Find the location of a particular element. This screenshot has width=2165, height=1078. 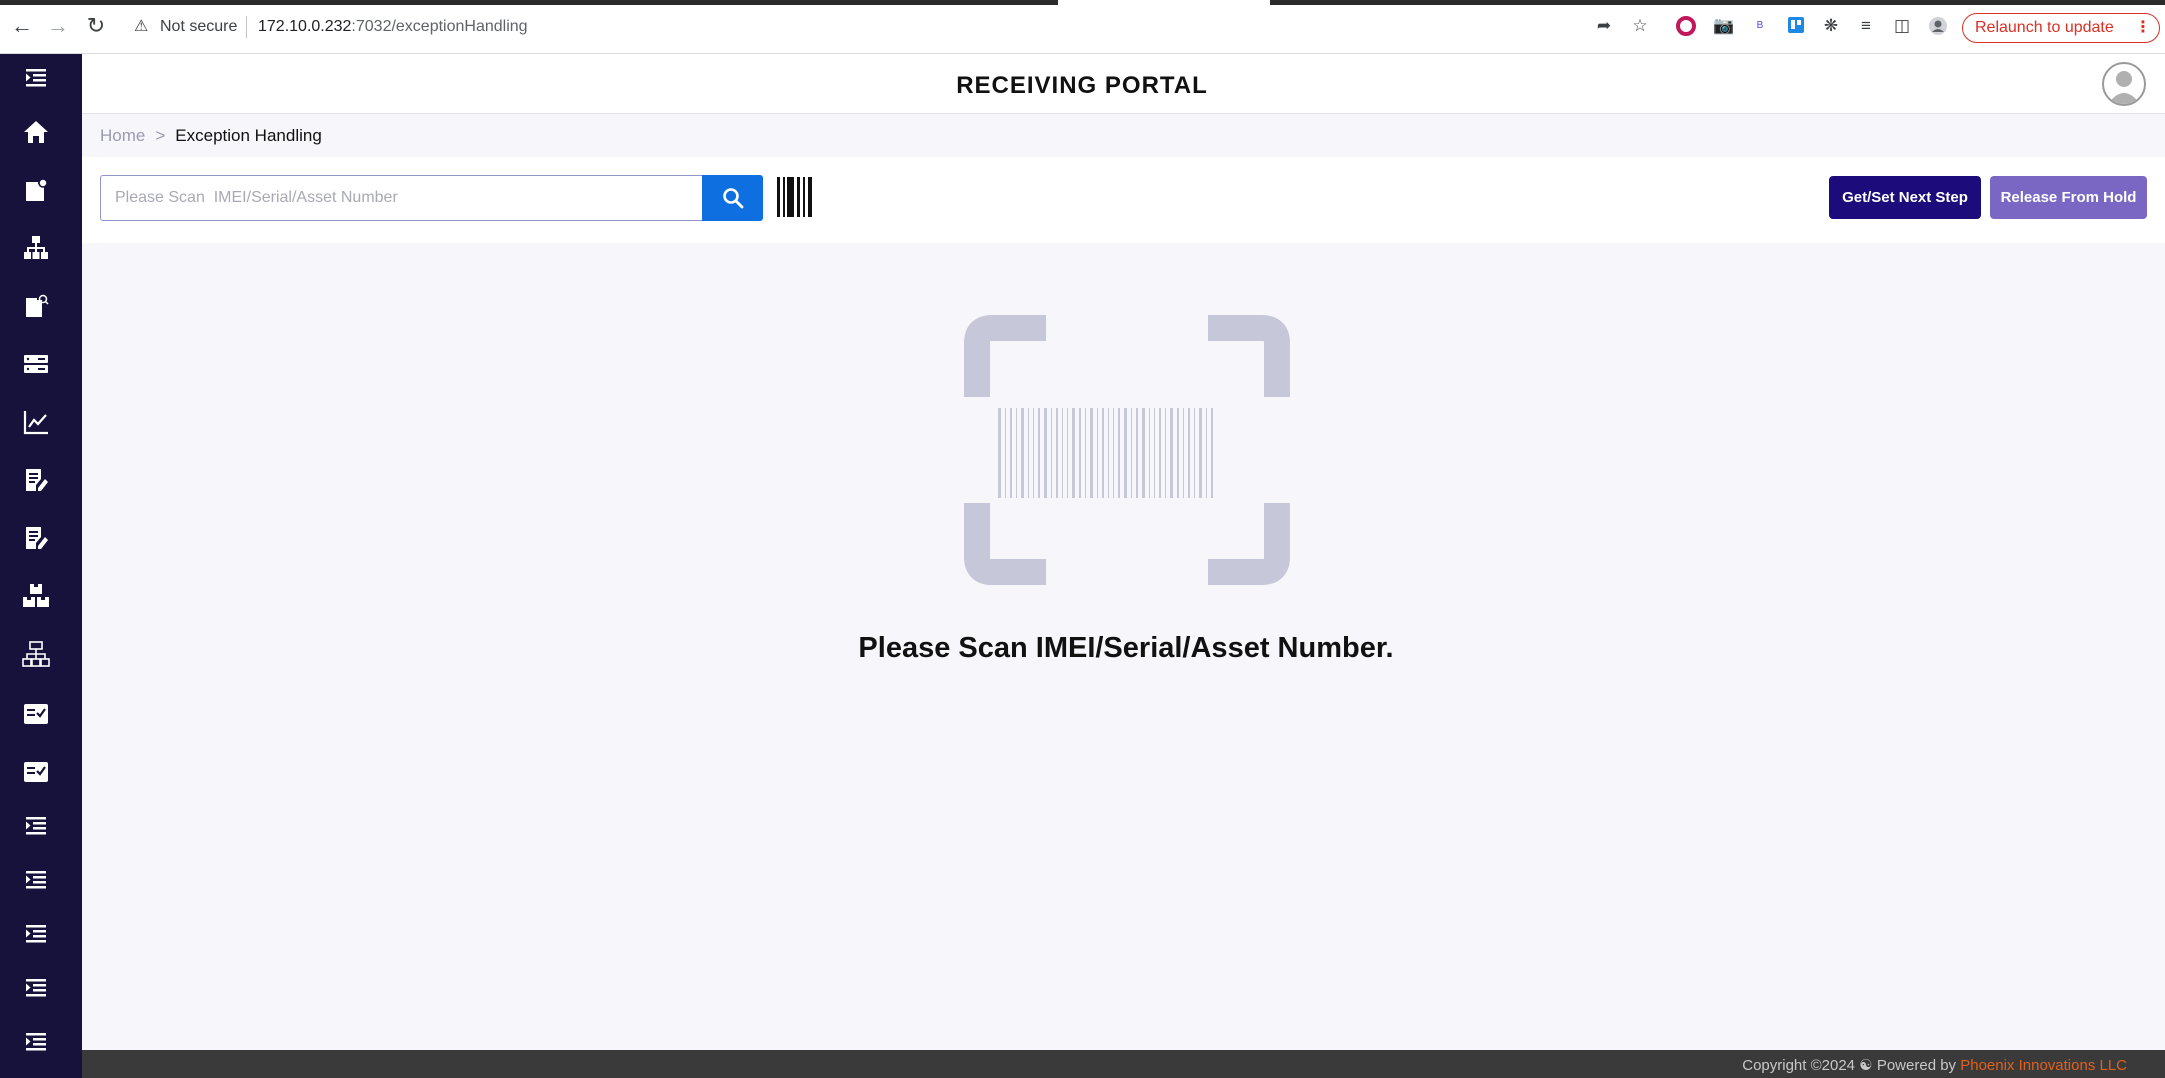

camera-icon: 📷 is located at coordinates (1723, 26).